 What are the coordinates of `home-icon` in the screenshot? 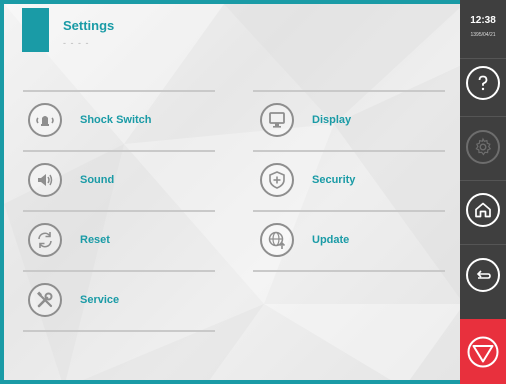 It's located at (483, 210).